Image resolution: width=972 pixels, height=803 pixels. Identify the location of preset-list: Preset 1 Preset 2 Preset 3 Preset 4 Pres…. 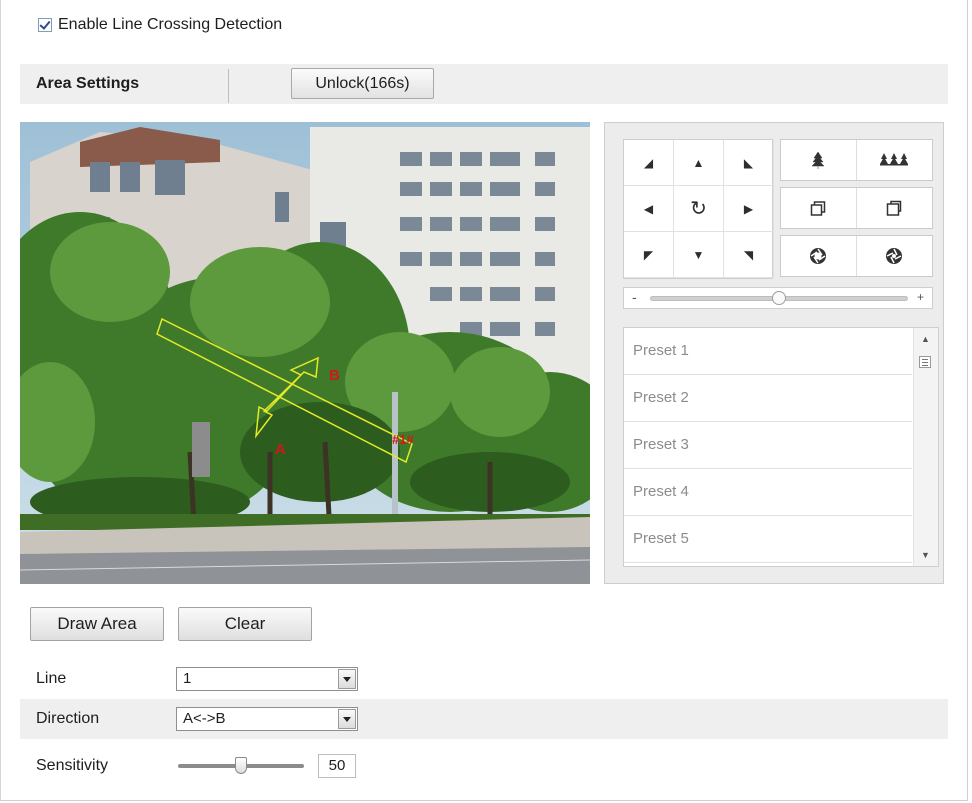
(781, 447).